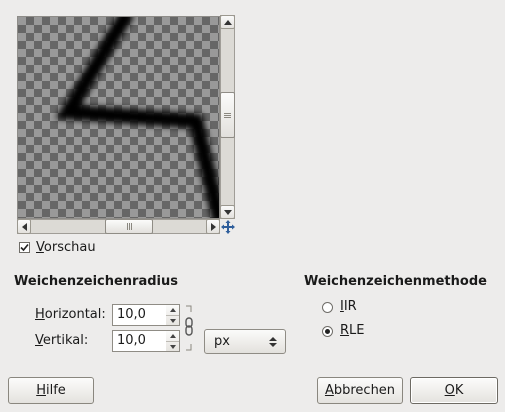  Describe the element at coordinates (40, 247) in the screenshot. I see `preview-label-mnemonic: V` at that location.